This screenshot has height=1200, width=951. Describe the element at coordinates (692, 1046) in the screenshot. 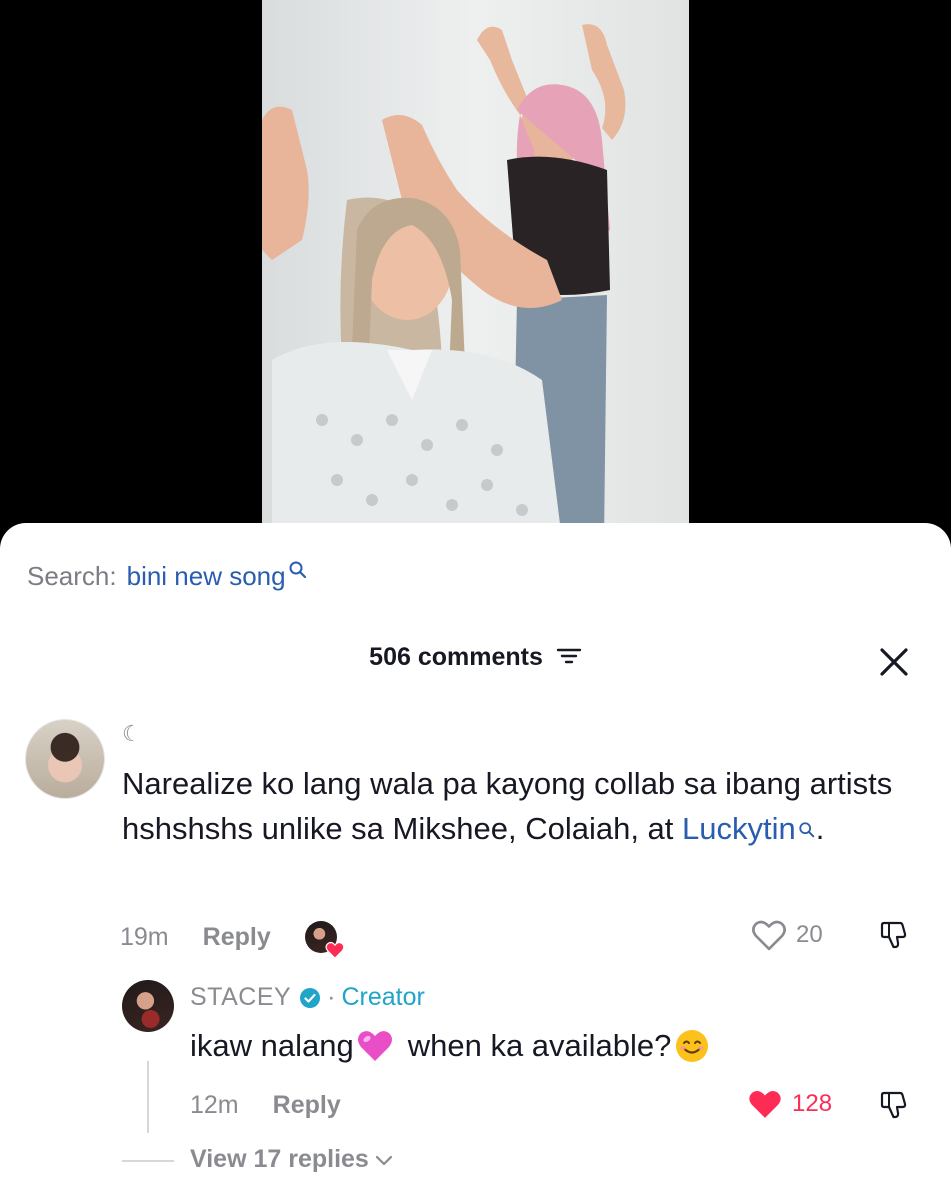

I see `smiling-face-emoji-icon` at that location.